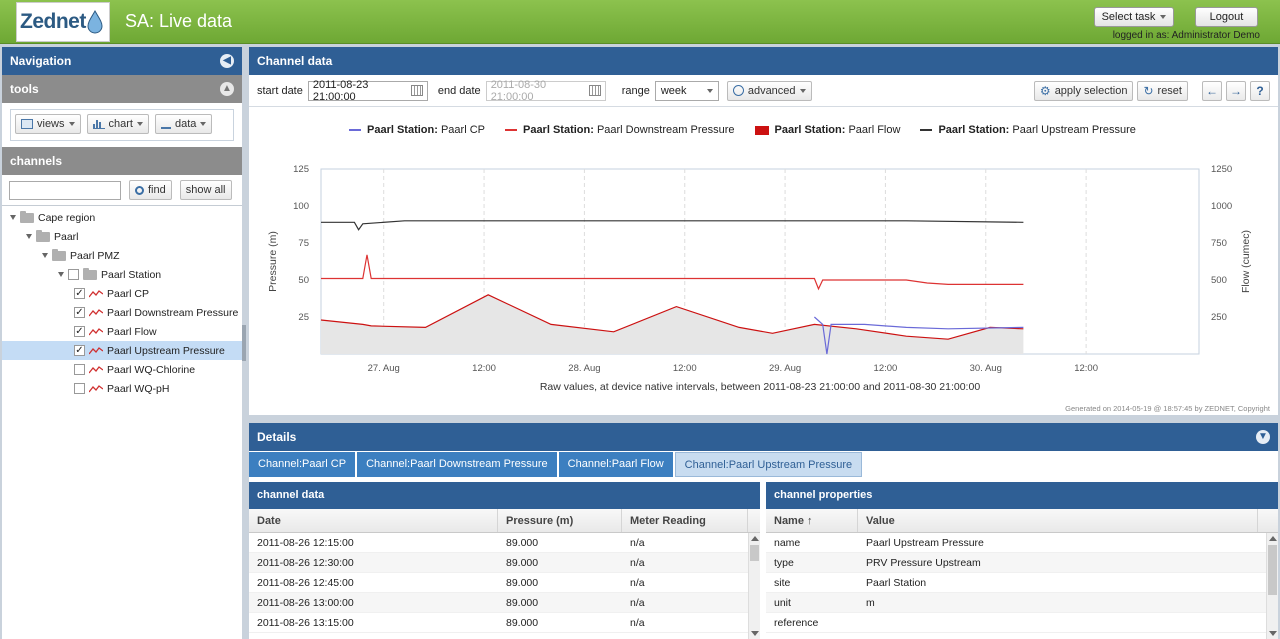  What do you see at coordinates (122, 369) in the screenshot?
I see `tree-item: Paarl WQ-Chlorine` at bounding box center [122, 369].